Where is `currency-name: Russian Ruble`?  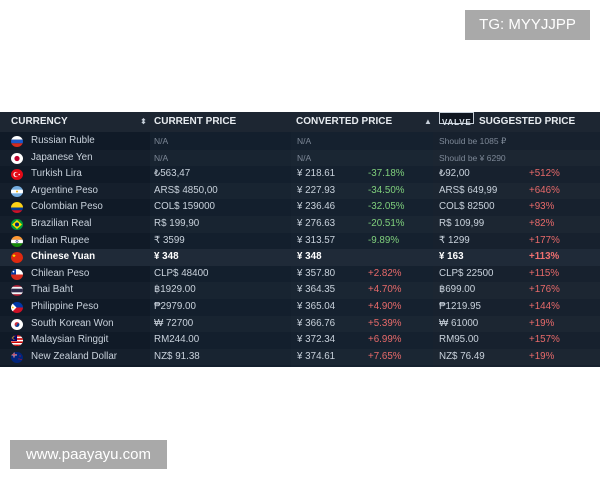 currency-name: Russian Ruble is located at coordinates (63, 140).